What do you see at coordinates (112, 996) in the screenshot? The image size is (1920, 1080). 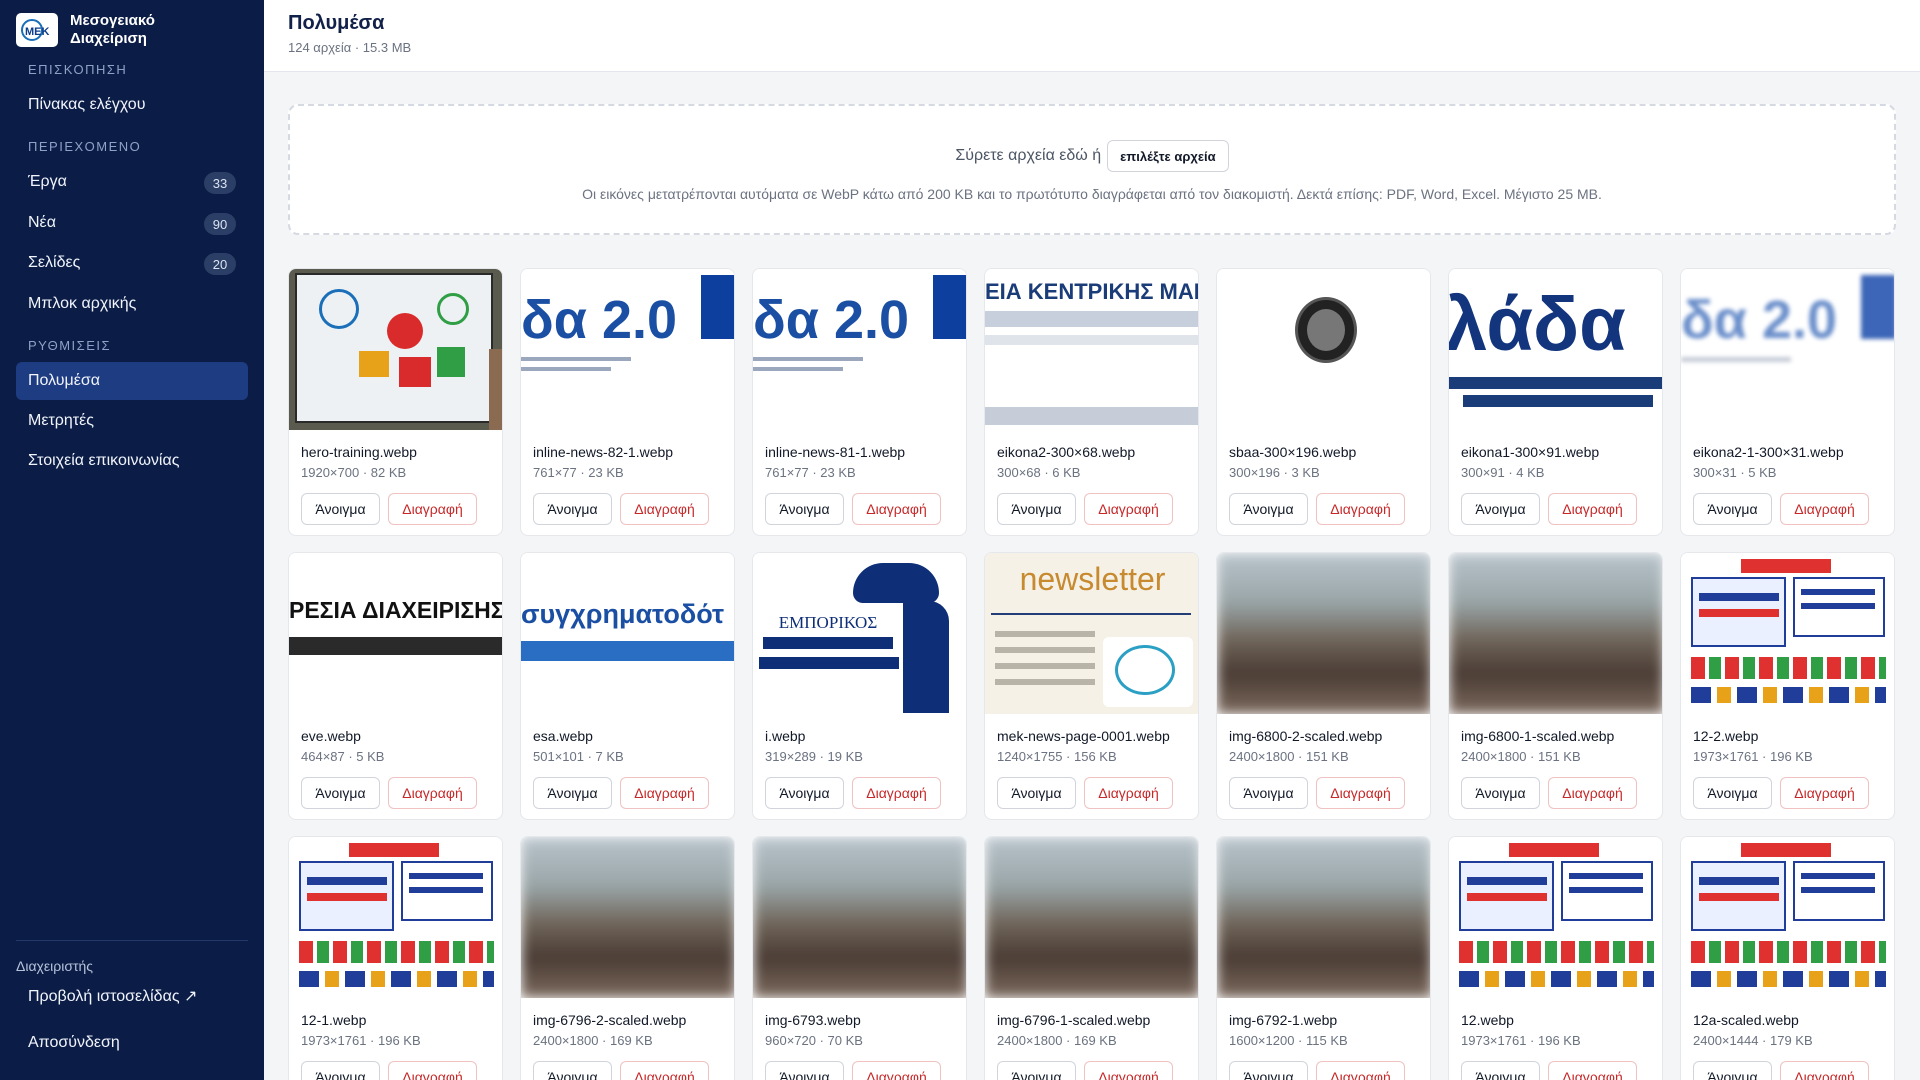 I see `view-site-link: Προβολή ιστοσελίδας ↗` at bounding box center [112, 996].